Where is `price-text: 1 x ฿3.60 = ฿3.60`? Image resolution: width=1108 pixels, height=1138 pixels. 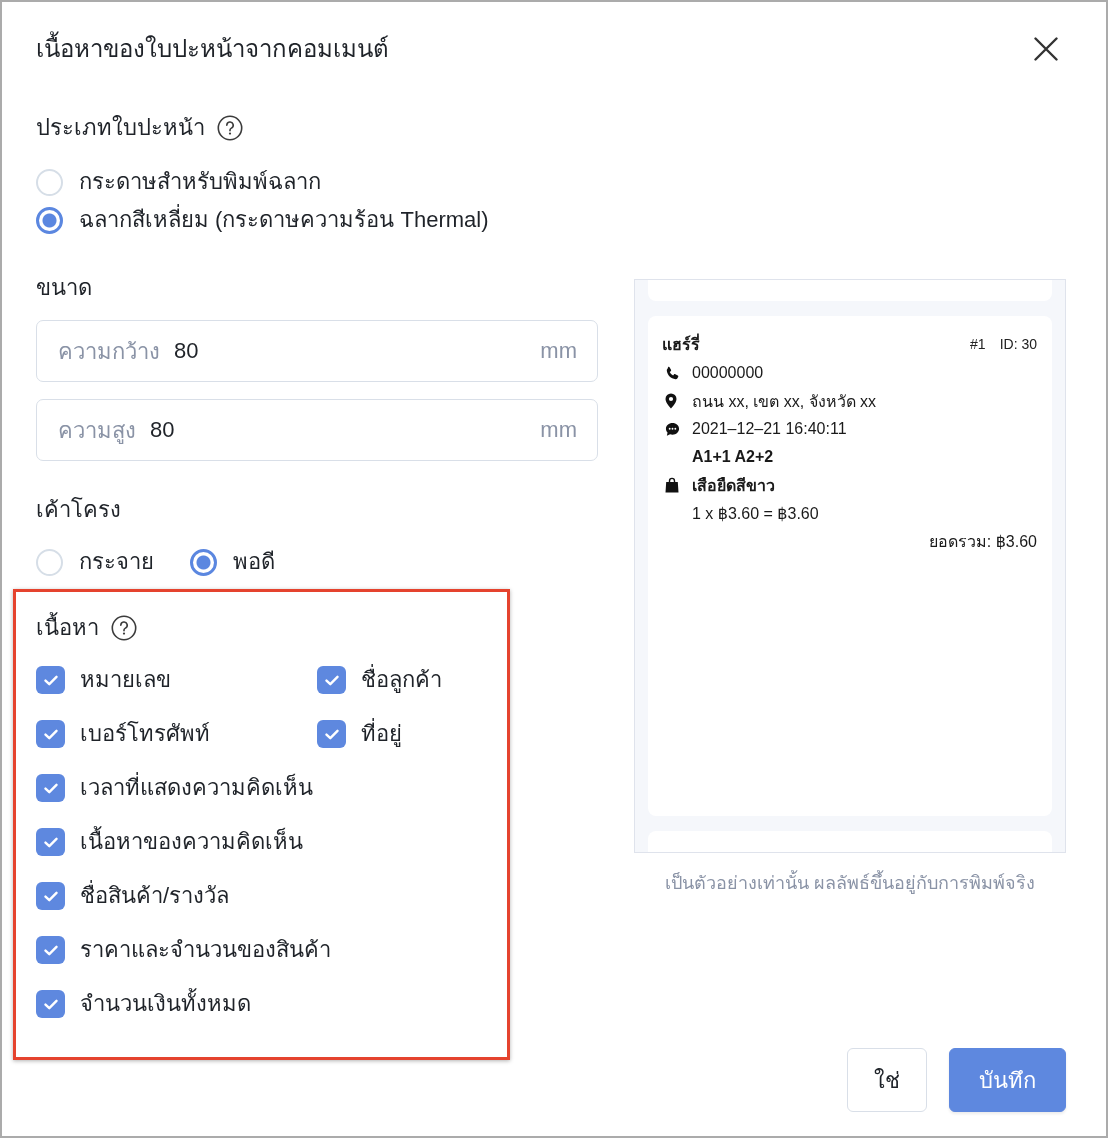 price-text: 1 x ฿3.60 = ฿3.60 is located at coordinates (755, 513).